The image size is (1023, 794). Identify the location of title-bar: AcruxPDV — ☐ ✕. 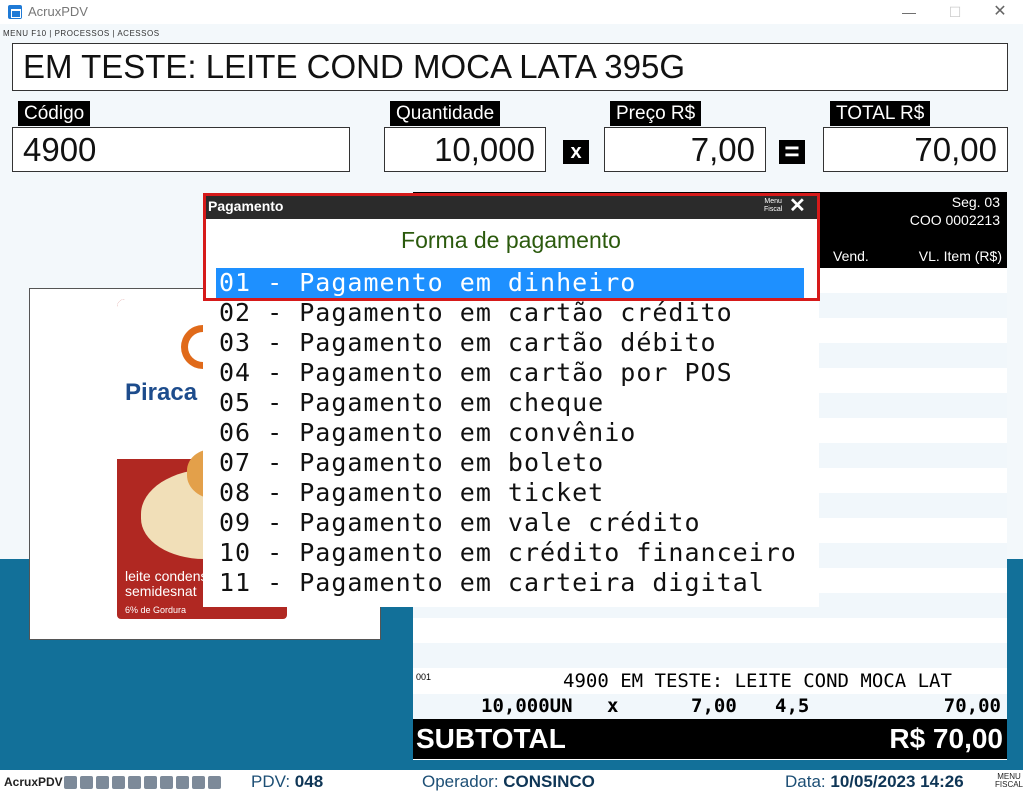
(511, 12).